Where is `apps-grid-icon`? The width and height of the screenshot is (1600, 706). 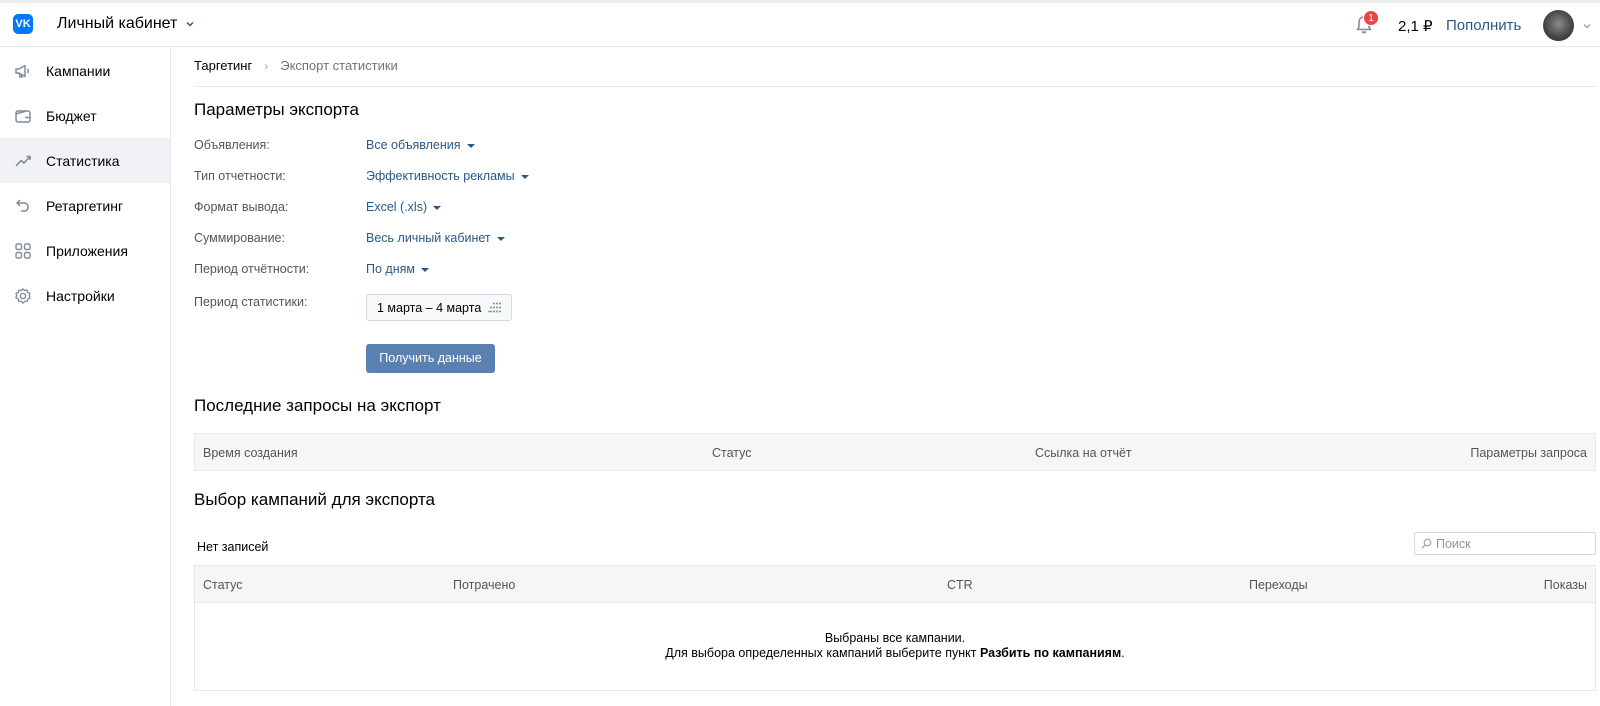
apps-grid-icon is located at coordinates (23, 250).